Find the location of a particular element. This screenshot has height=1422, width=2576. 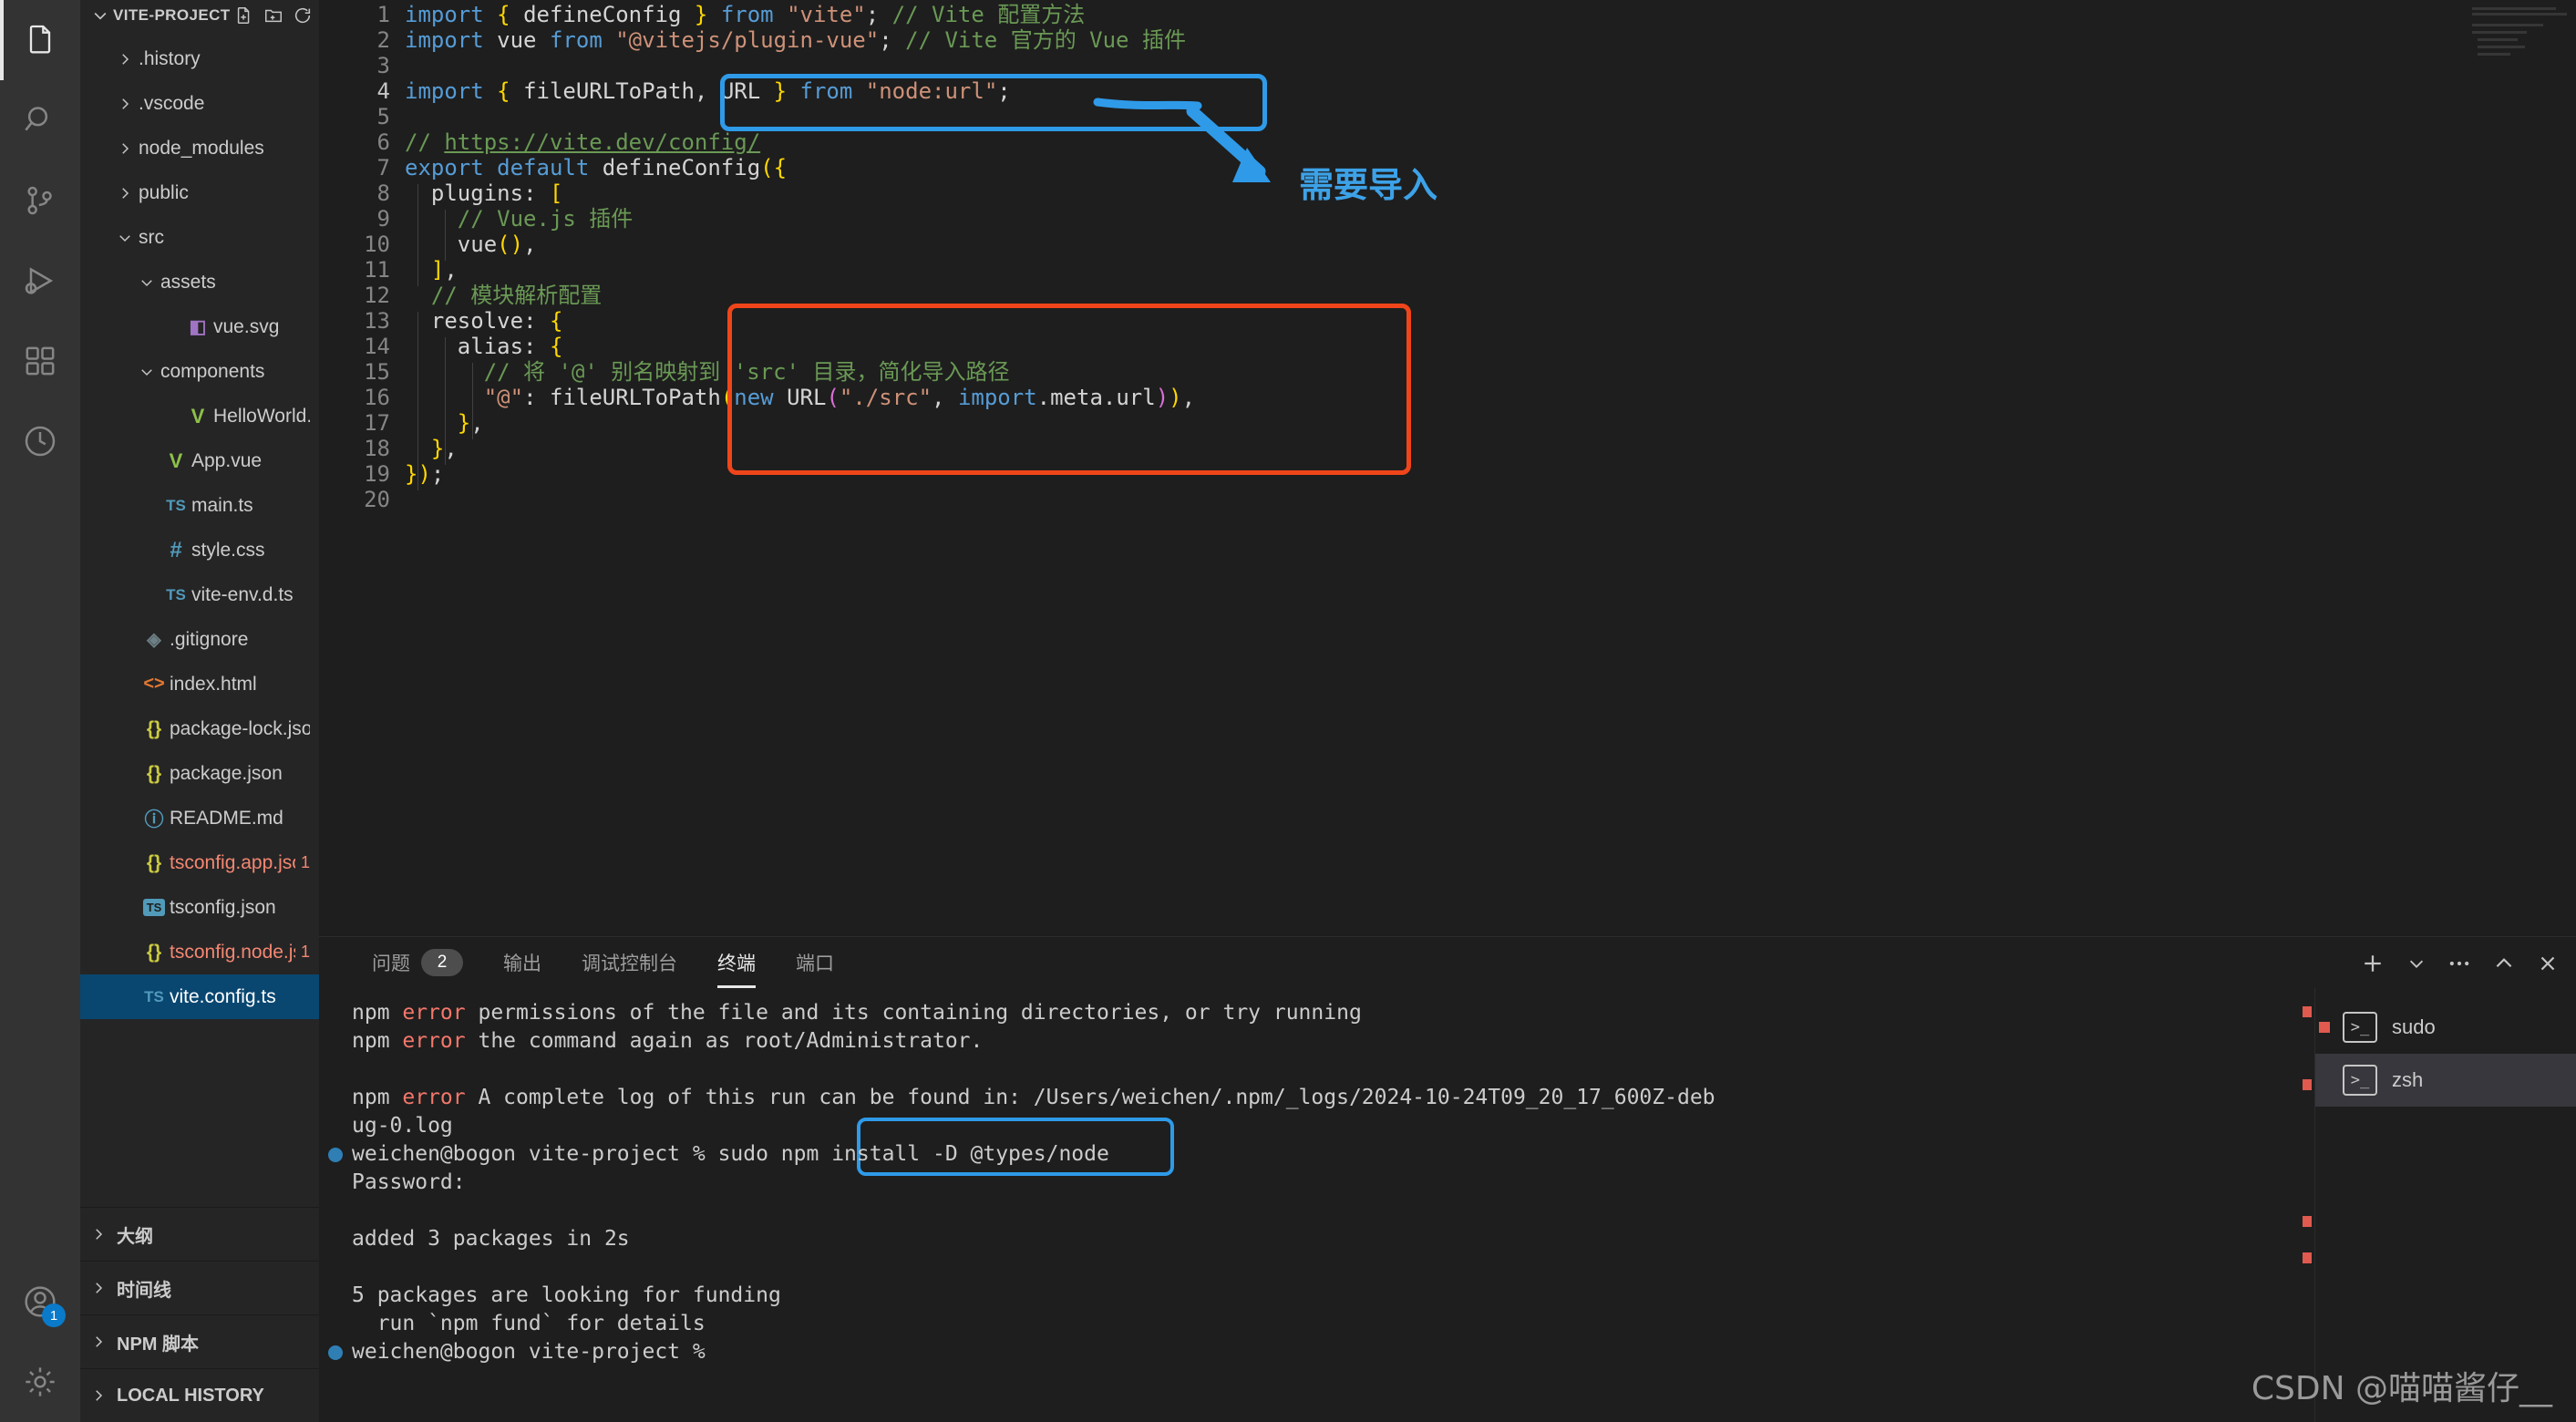

tree-item-readme-md: ⓘ README.md is located at coordinates (199, 818).